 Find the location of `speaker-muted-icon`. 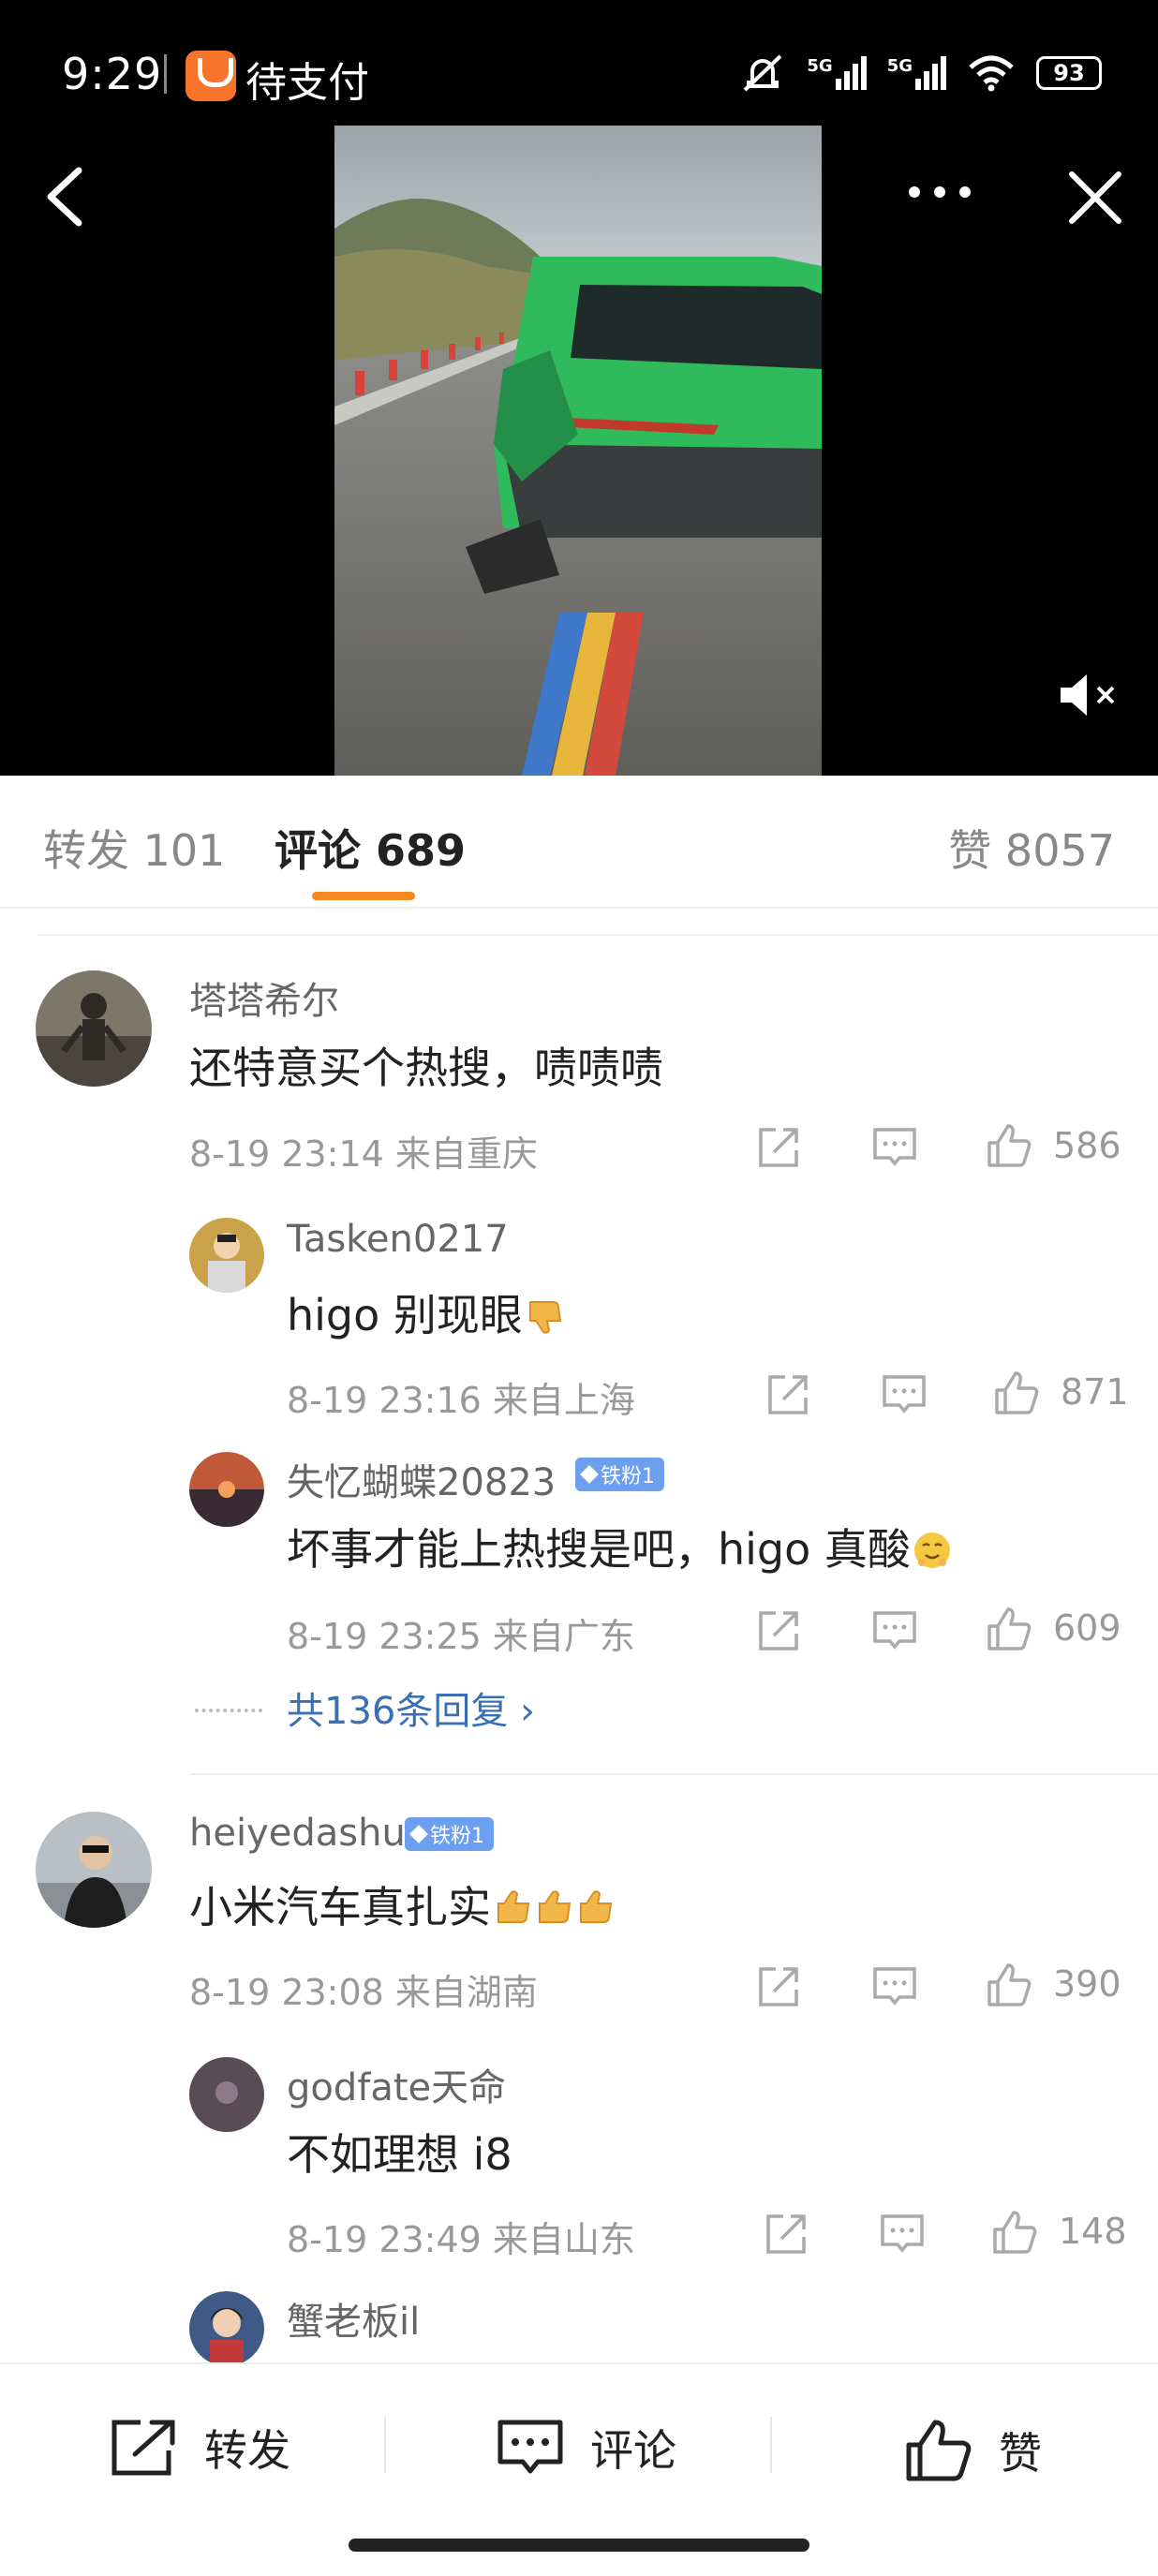

speaker-muted-icon is located at coordinates (1089, 695).